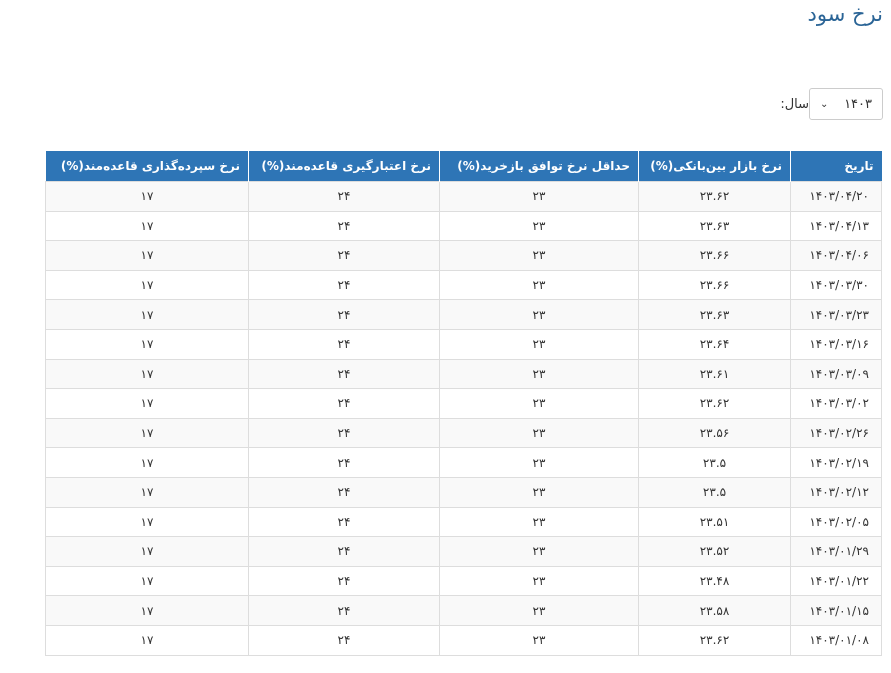  I want to click on table-row: ۱۴۰۳/۰۱/۱۵ ۲۳.۵۸ ۲۳ ۲۴ ۱۷, so click(463, 610).